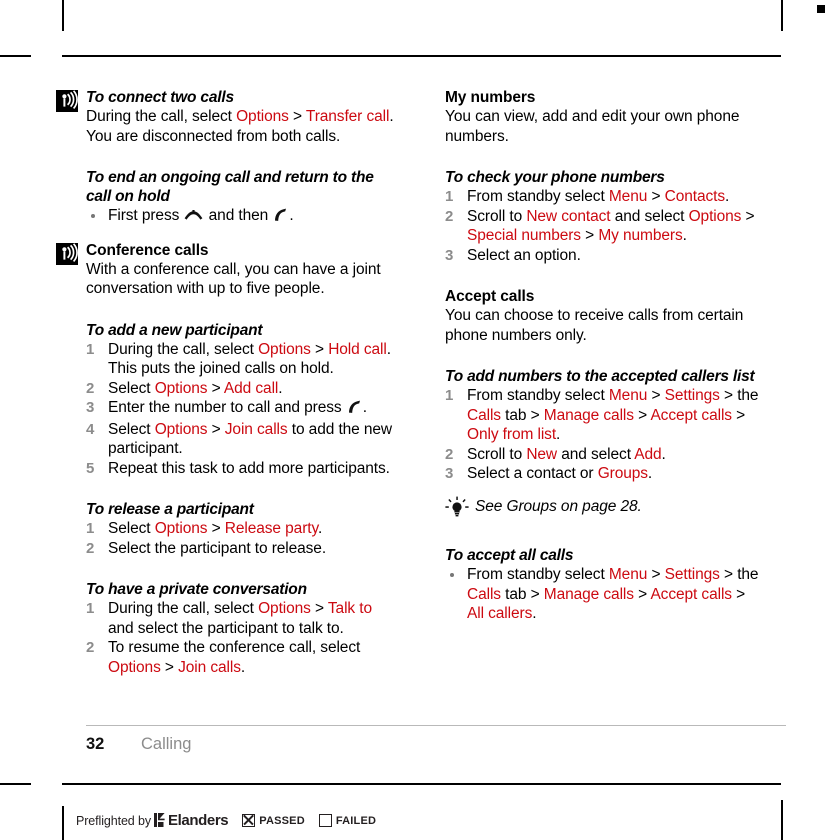  What do you see at coordinates (640, 235) in the screenshot?
I see `keyword: My numbers` at bounding box center [640, 235].